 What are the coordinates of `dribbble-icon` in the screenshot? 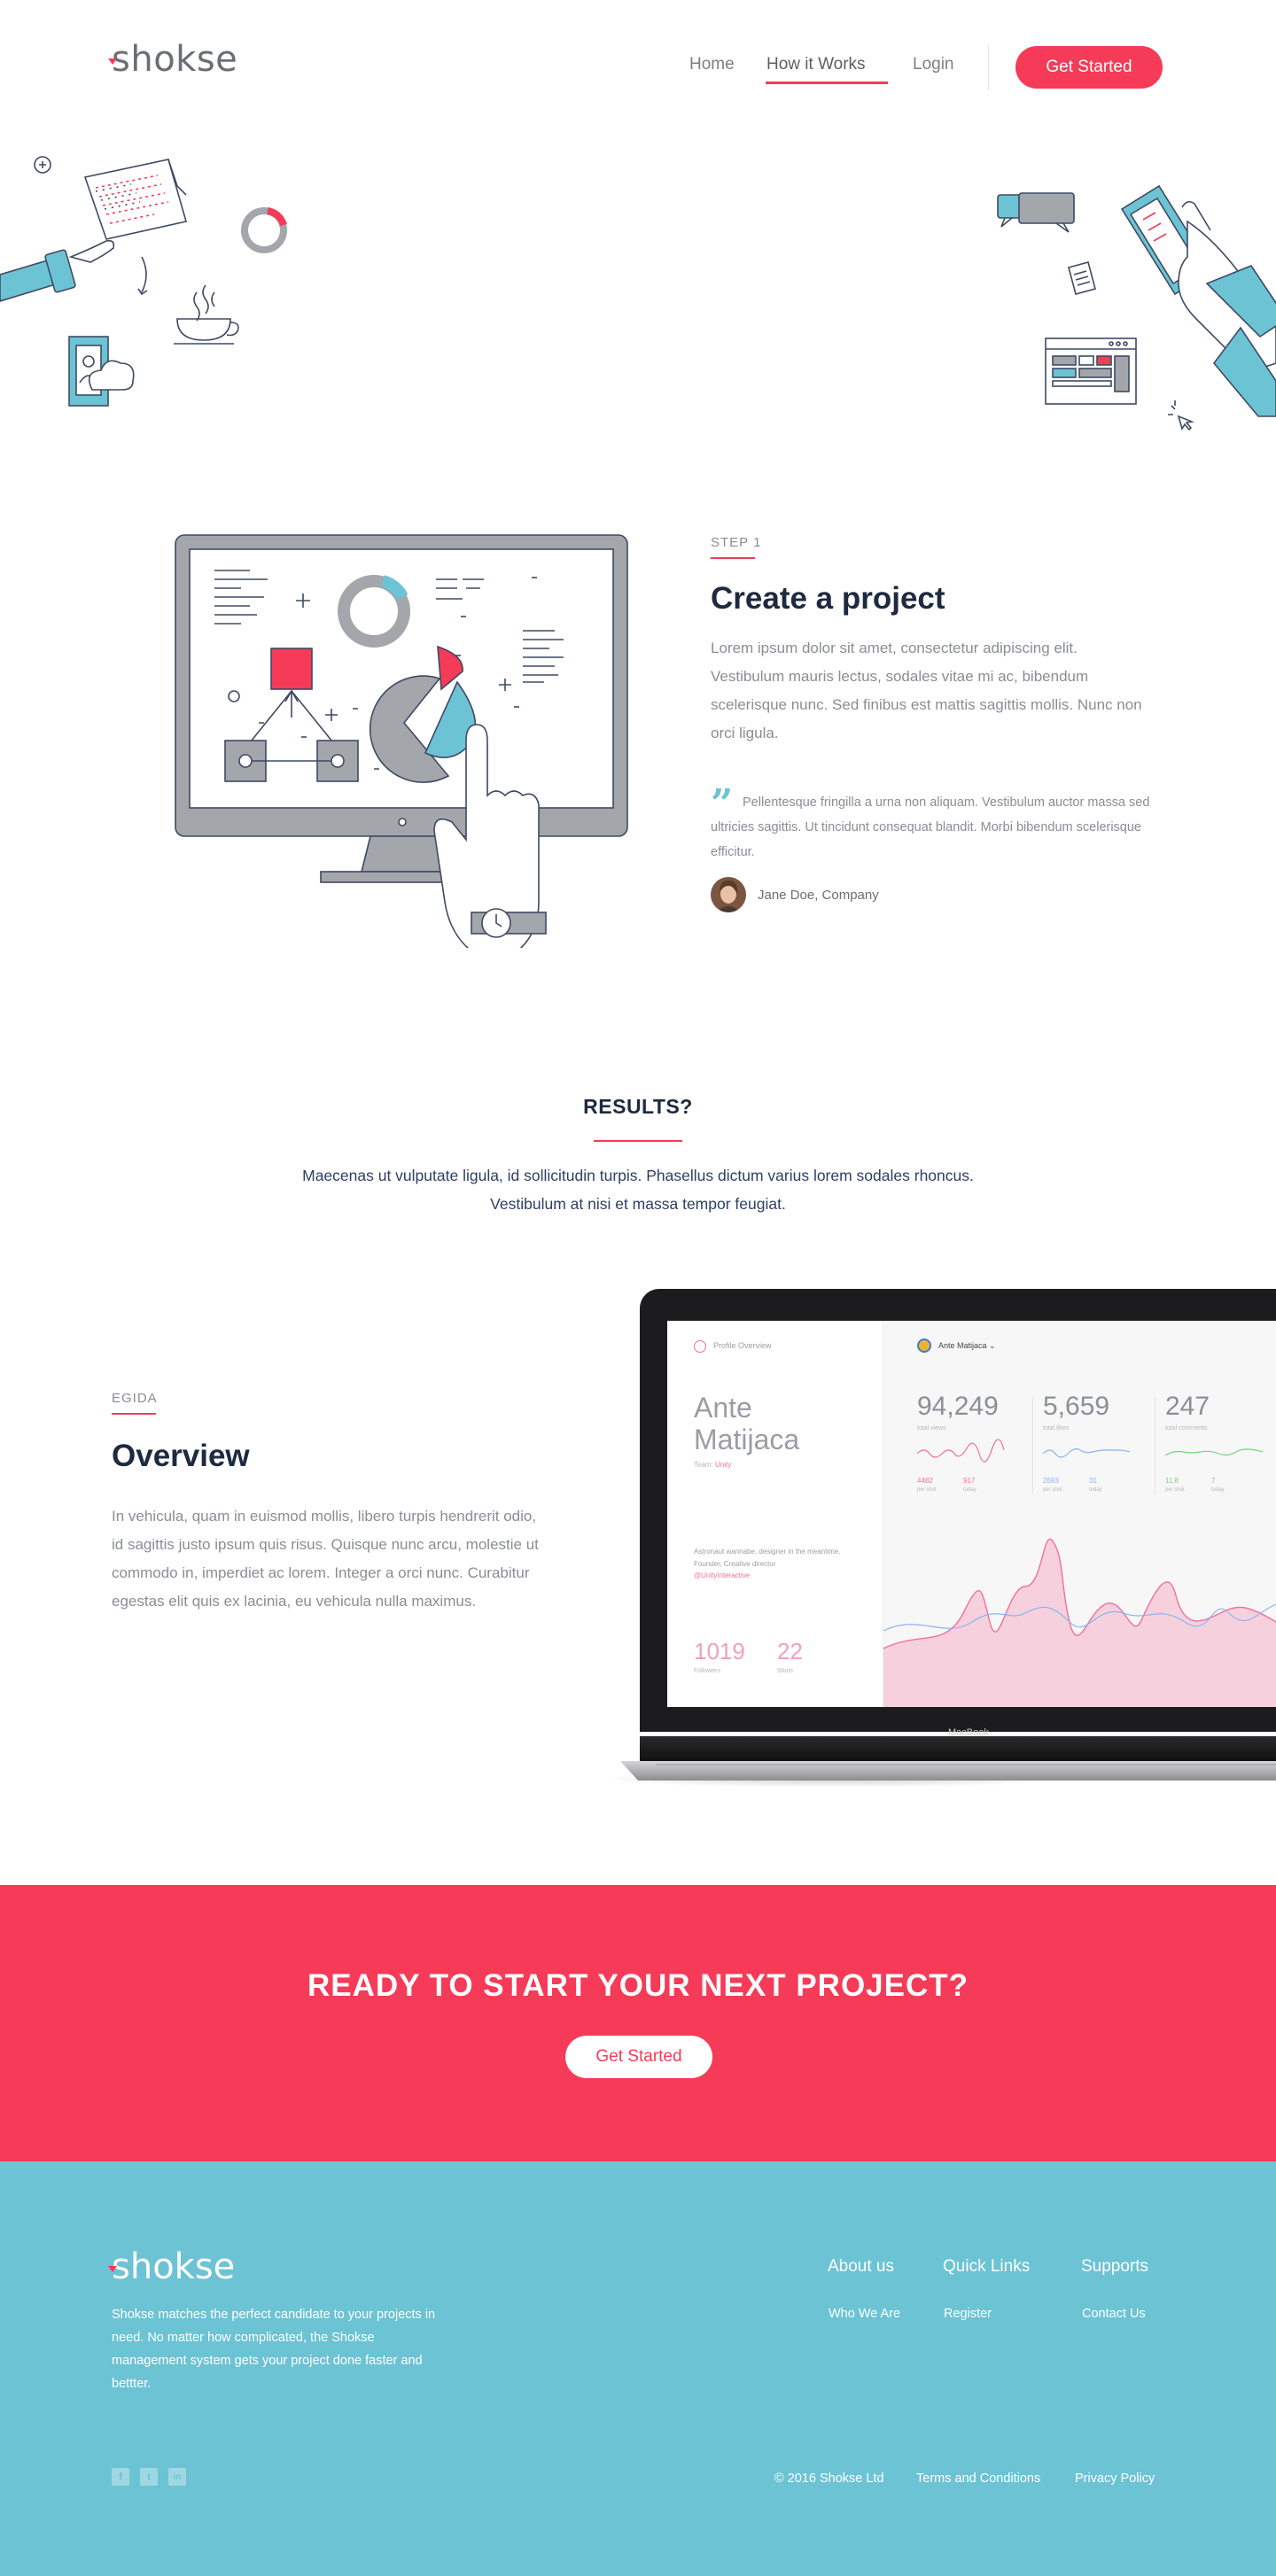 It's located at (700, 1346).